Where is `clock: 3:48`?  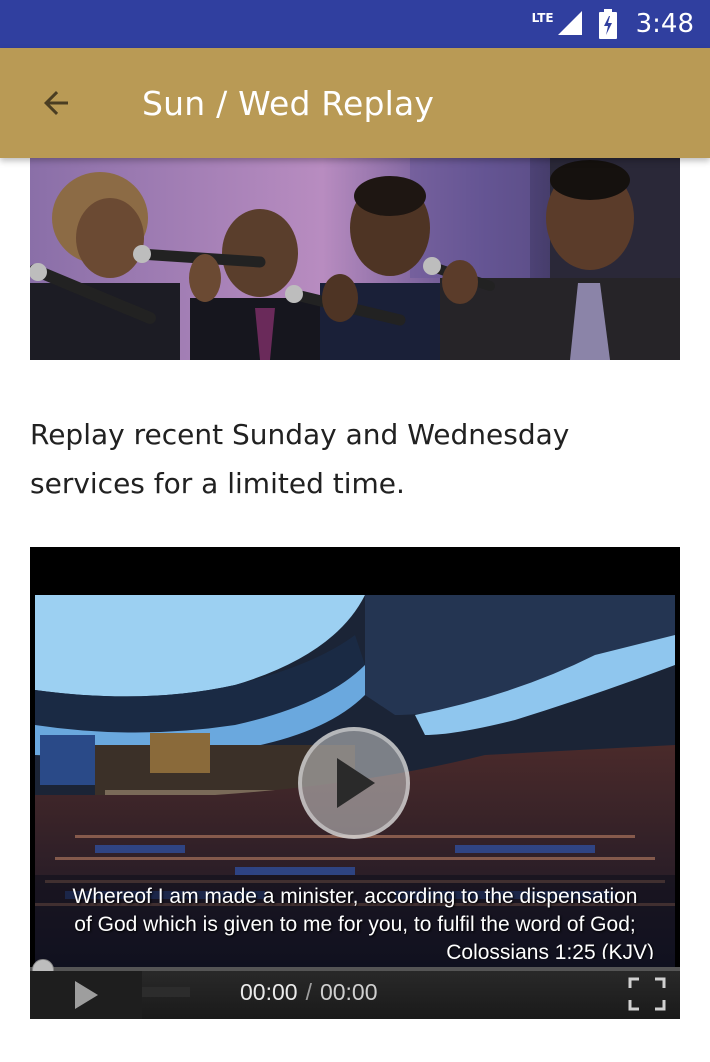
clock: 3:48 is located at coordinates (664, 24).